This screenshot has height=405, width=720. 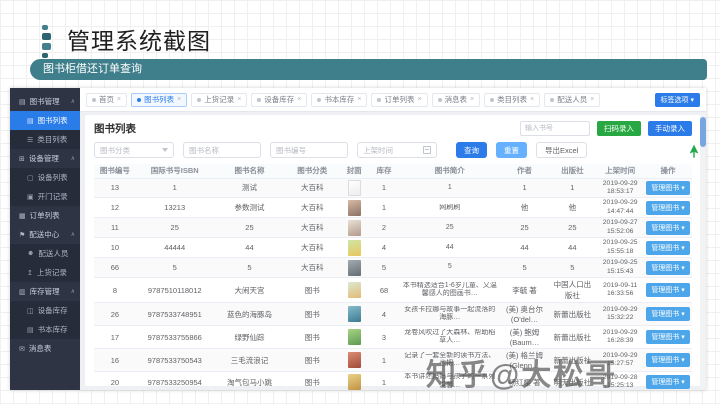 I want to click on page-tab: 图书列表 ×, so click(x=159, y=99).